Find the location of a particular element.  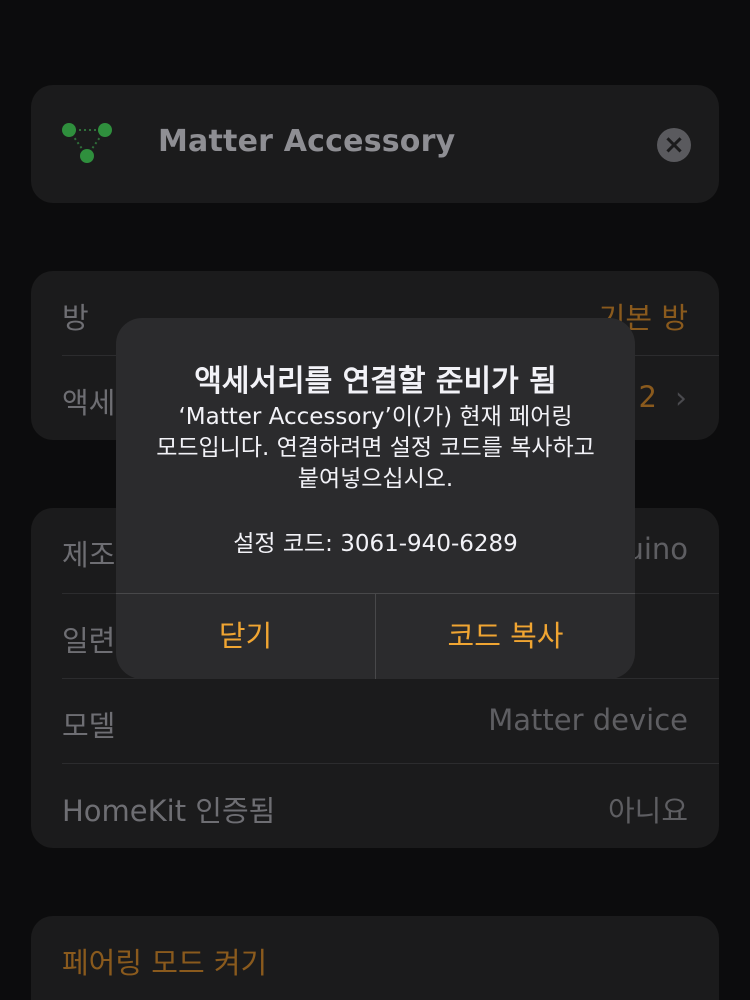

close-button: 닫기 is located at coordinates (245, 636).